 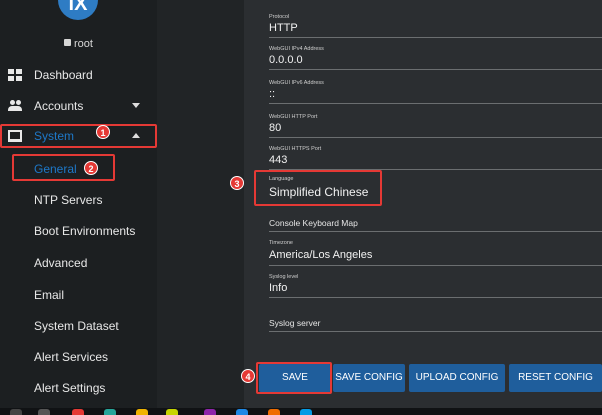 What do you see at coordinates (313, 223) in the screenshot?
I see `field-placeholder: Console Keyboard Map` at bounding box center [313, 223].